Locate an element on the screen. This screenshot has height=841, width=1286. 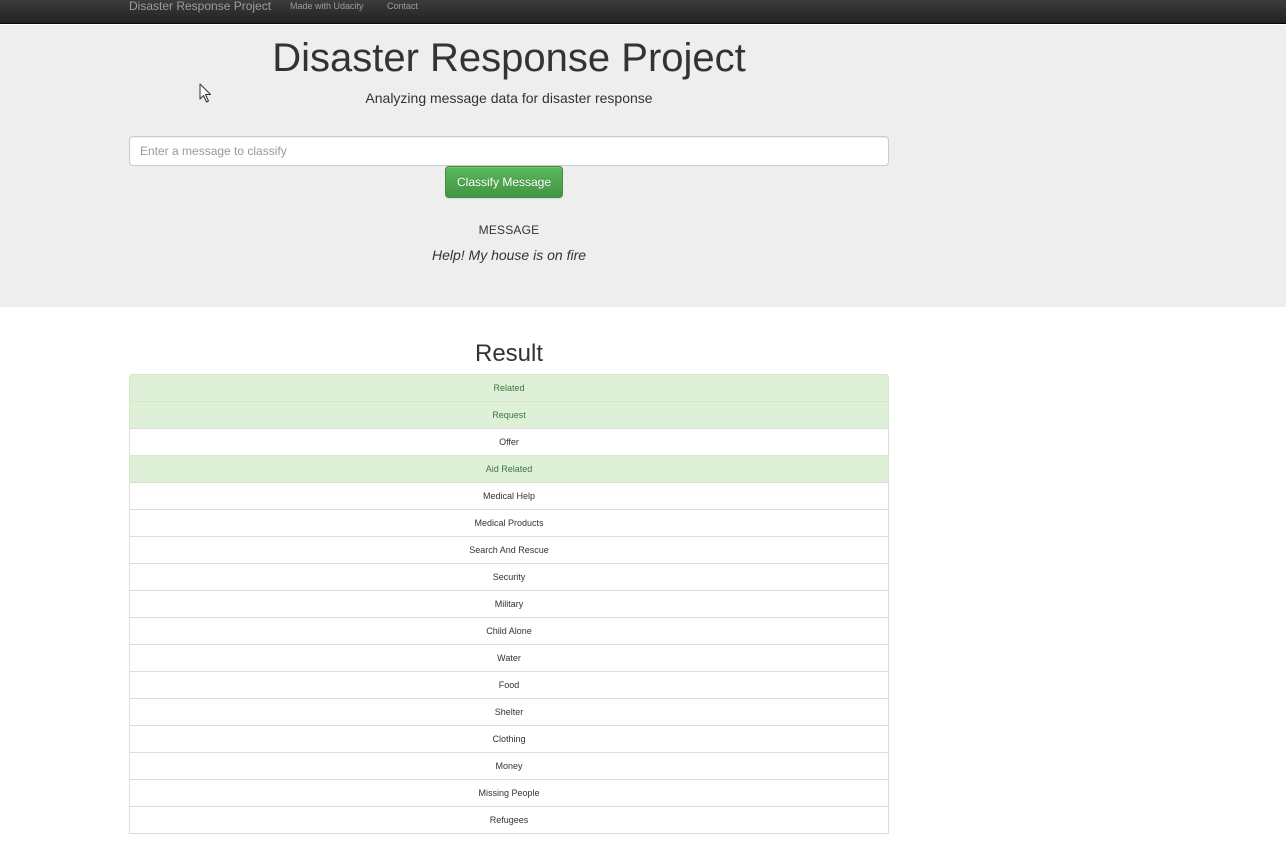
result-item: Refugees is located at coordinates (509, 820).